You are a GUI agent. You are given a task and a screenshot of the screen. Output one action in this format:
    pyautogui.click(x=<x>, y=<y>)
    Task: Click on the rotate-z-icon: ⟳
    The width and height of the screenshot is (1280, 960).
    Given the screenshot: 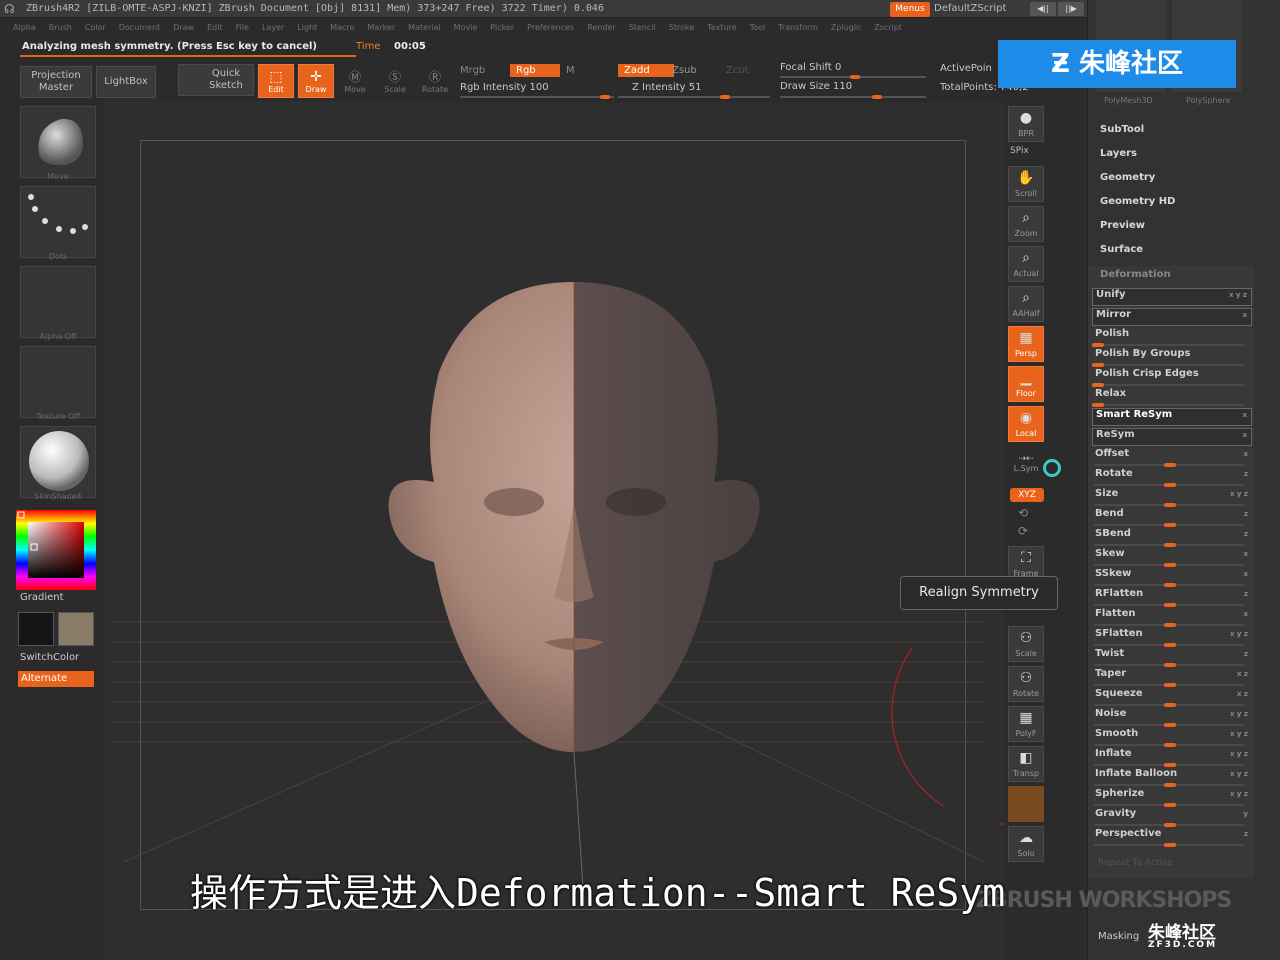 What is the action you would take?
    pyautogui.click(x=1023, y=531)
    